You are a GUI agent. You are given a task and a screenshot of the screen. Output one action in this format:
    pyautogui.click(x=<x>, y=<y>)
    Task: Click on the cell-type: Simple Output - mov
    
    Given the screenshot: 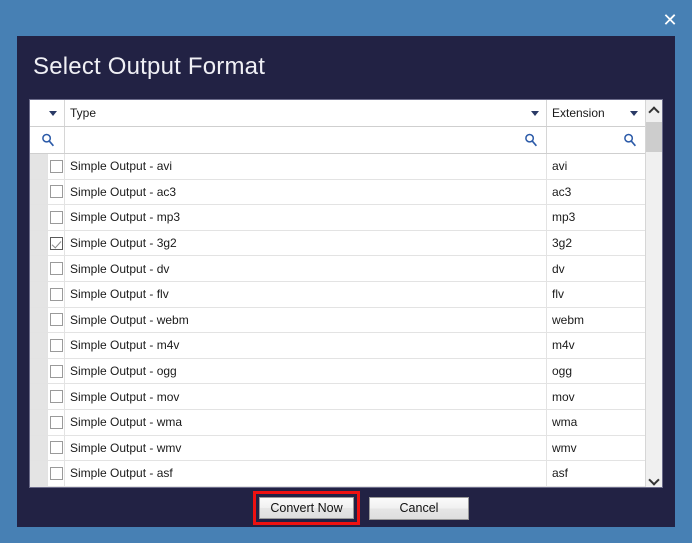 What is the action you would take?
    pyautogui.click(x=306, y=396)
    